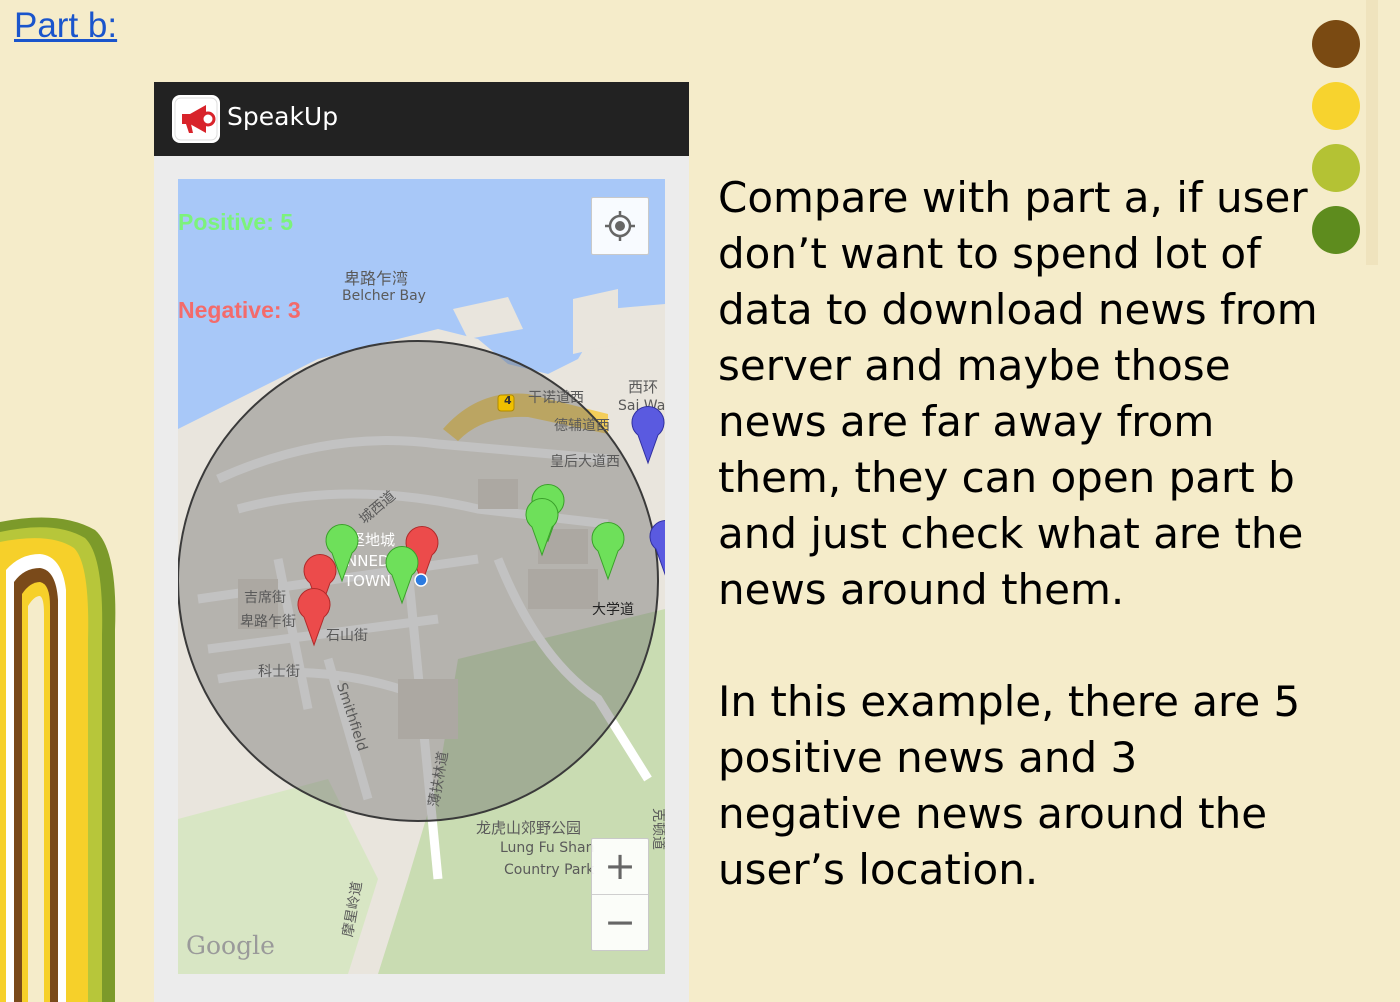  I want to click on user-location-dot, so click(421, 580).